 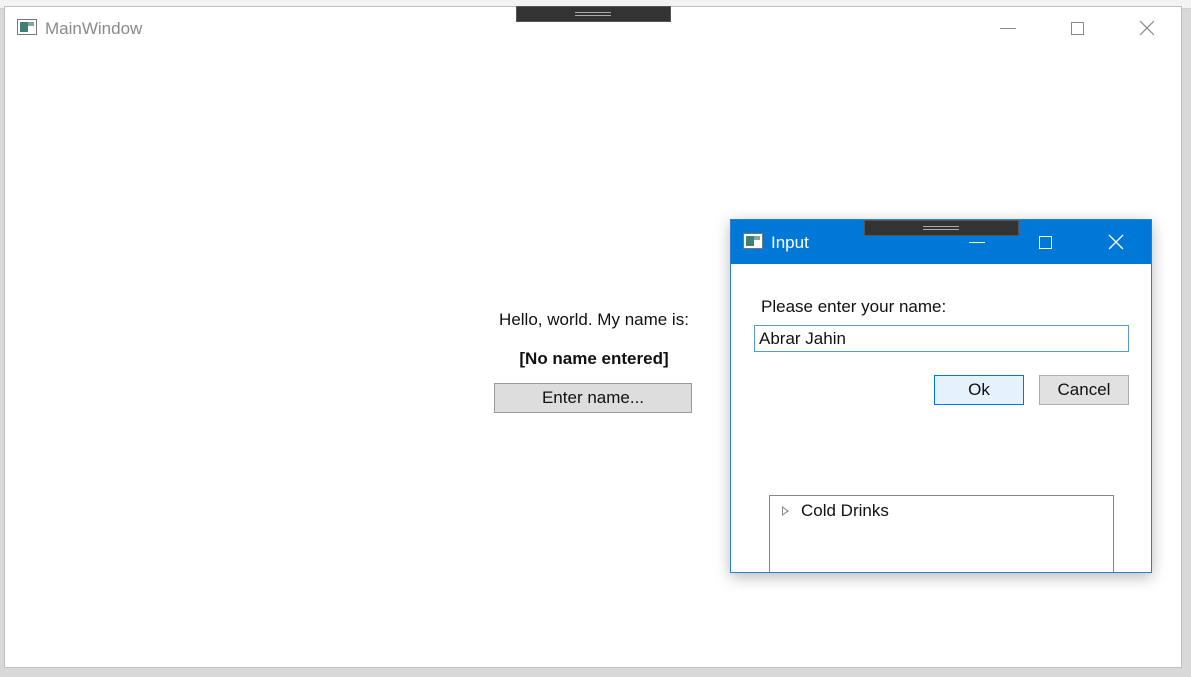 What do you see at coordinates (941, 338) in the screenshot?
I see `name-input` at bounding box center [941, 338].